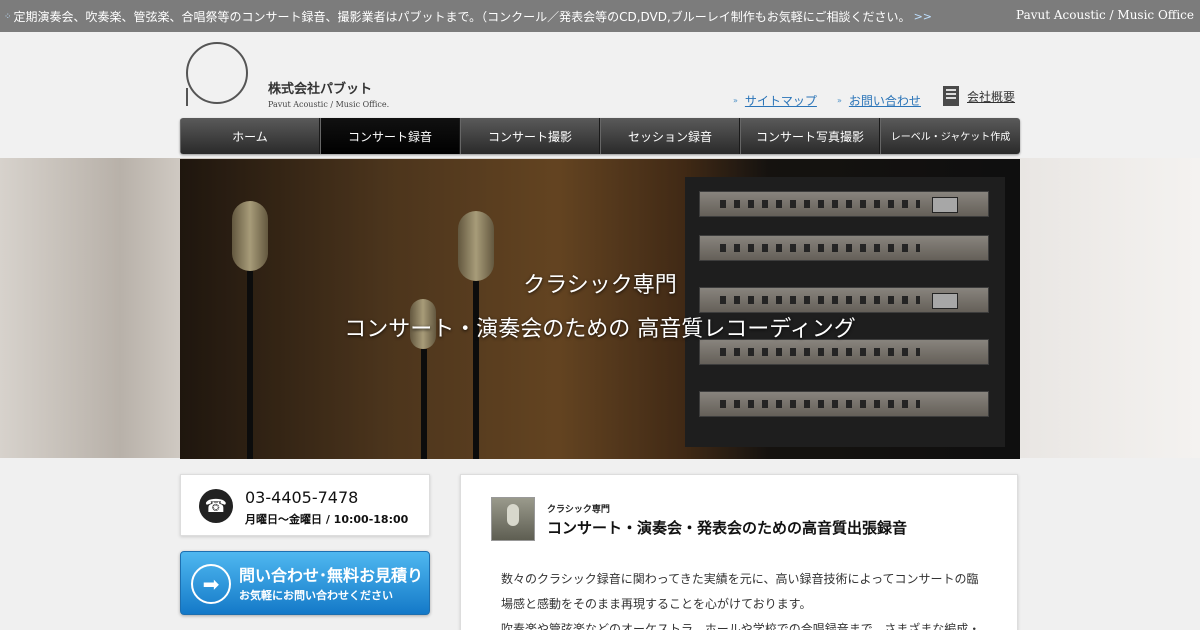 Image resolution: width=1200 pixels, height=630 pixels. I want to click on logo-name: 株式会社パブット, so click(320, 89).